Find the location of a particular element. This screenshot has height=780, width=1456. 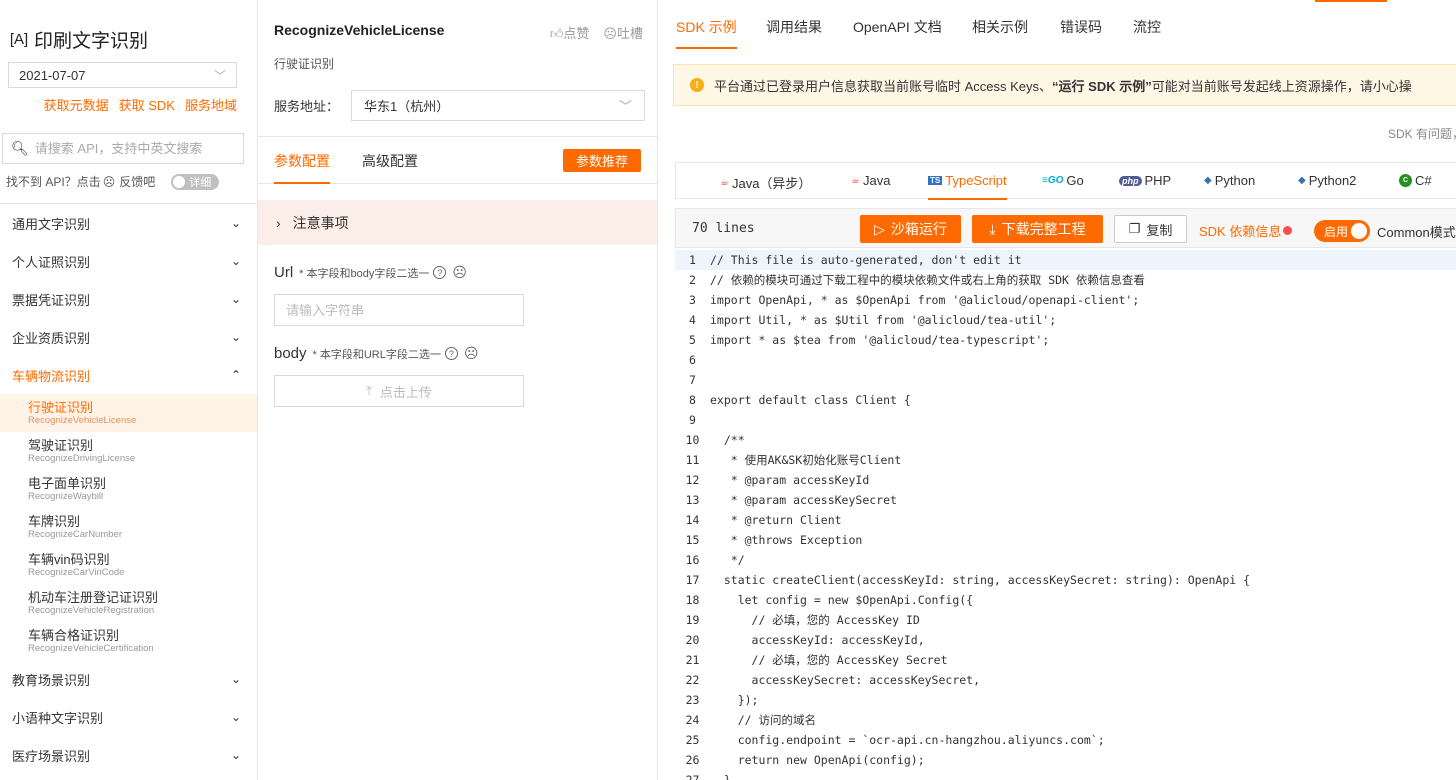

feedback-link: 反馈吧 is located at coordinates (137, 181).